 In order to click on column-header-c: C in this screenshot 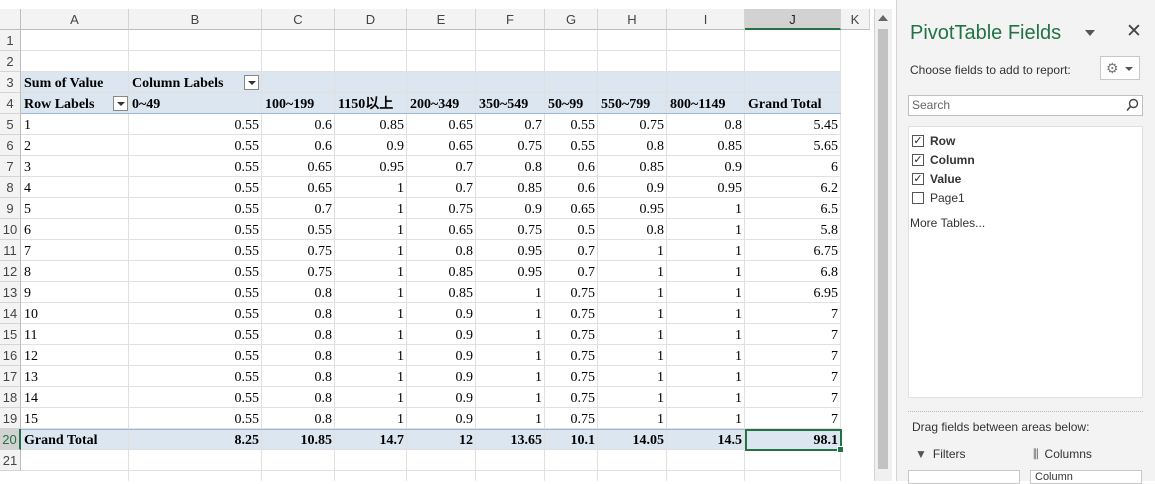, I will do `click(298, 19)`.